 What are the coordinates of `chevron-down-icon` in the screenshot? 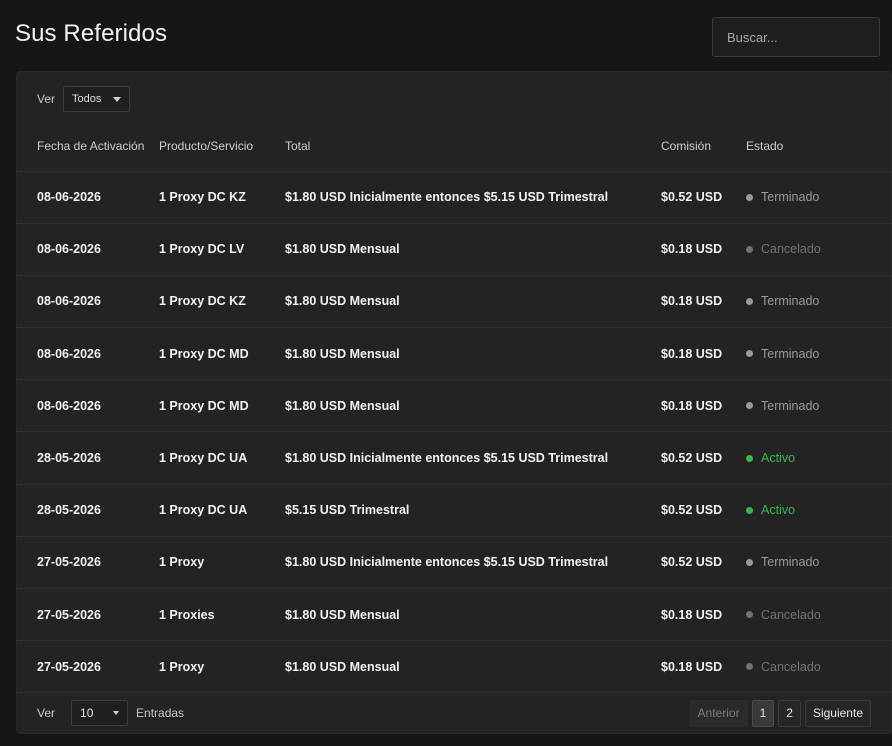 It's located at (117, 99).